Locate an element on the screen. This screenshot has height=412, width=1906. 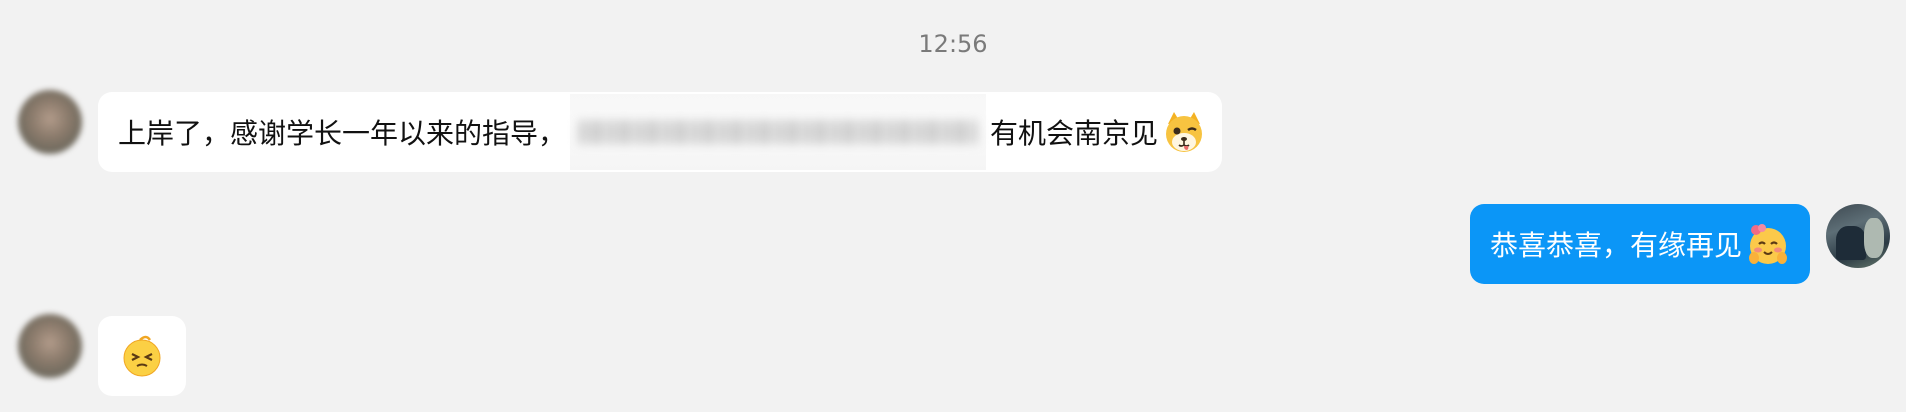
message-bubble-left is located at coordinates (142, 356).